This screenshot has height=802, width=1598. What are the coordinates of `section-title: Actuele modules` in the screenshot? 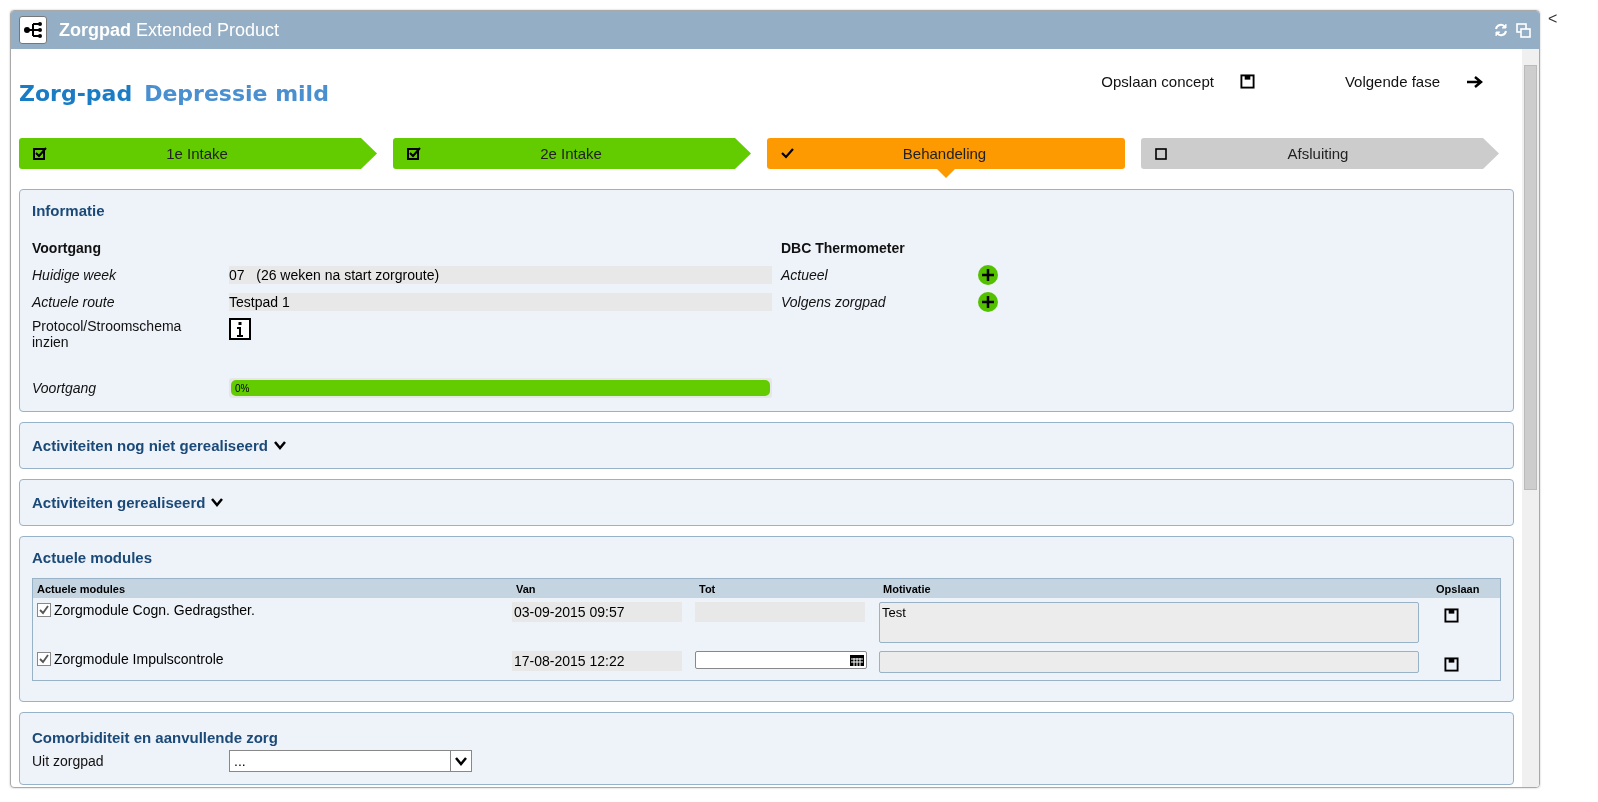 It's located at (93, 557).